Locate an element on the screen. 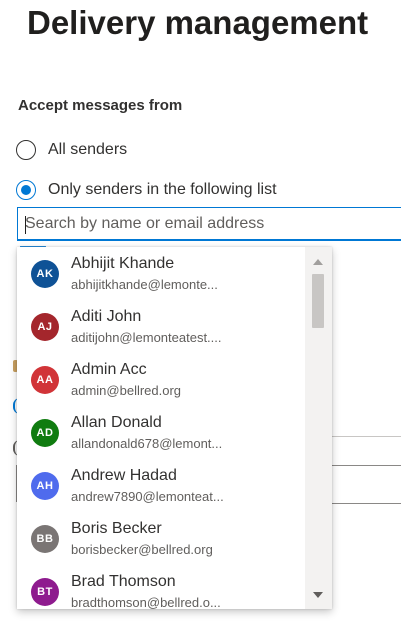 The image size is (401, 635). avatar: AA is located at coordinates (45, 380).